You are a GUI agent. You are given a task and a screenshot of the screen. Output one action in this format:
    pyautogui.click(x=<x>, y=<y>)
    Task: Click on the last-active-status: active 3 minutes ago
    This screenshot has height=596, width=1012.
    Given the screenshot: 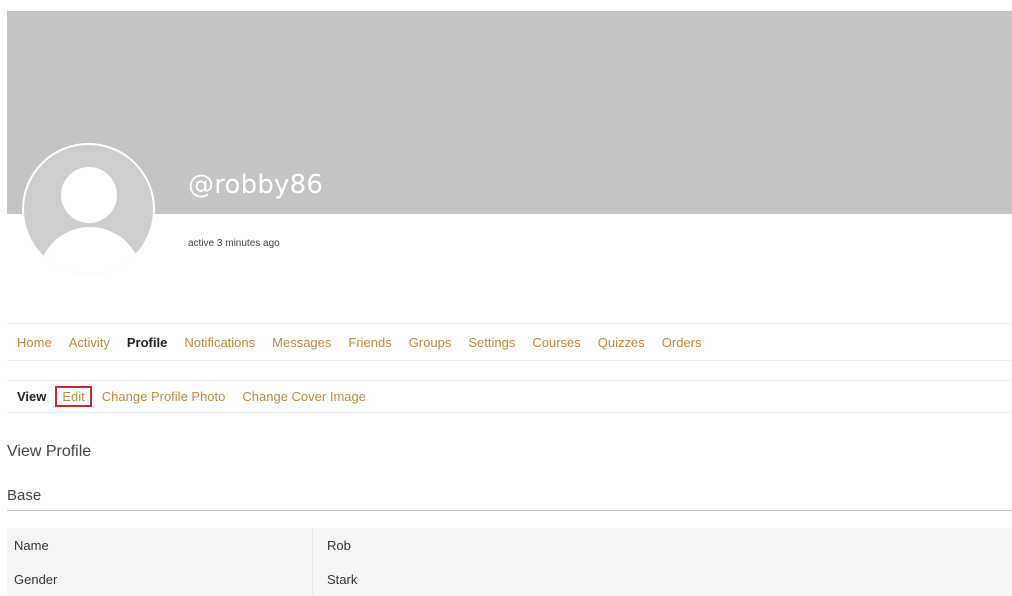 What is the action you would take?
    pyautogui.click(x=234, y=243)
    